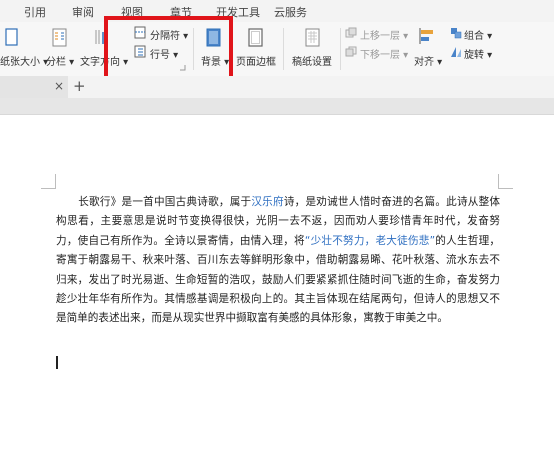  I want to click on group-icon, so click(456, 33).